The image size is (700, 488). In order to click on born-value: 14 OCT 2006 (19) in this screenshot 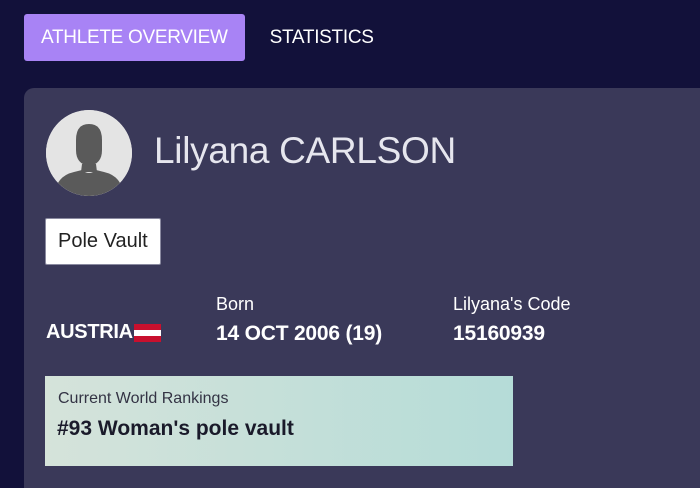, I will do `click(299, 333)`.